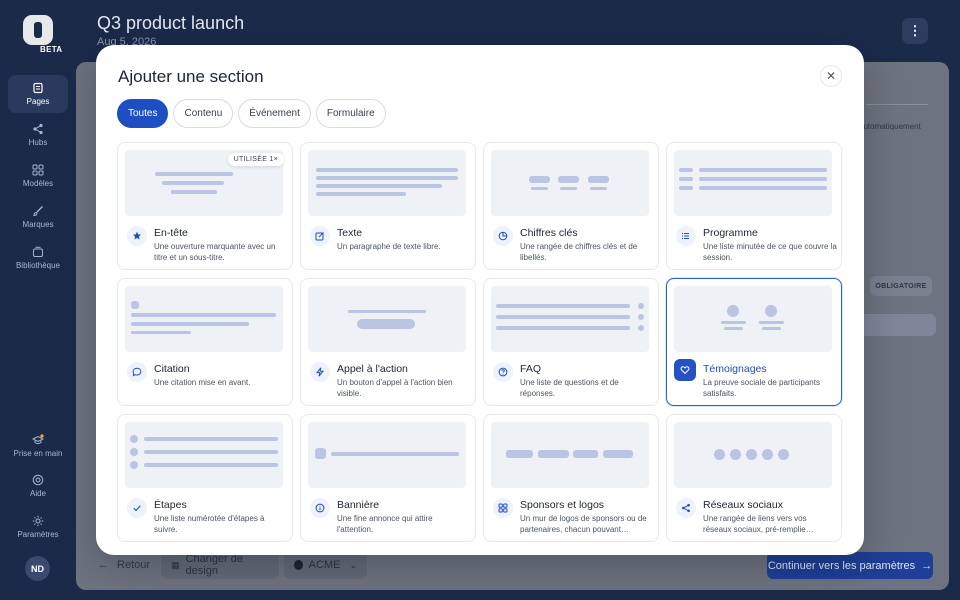 The height and width of the screenshot is (600, 960). Describe the element at coordinates (897, 104) in the screenshot. I see `divider` at that location.